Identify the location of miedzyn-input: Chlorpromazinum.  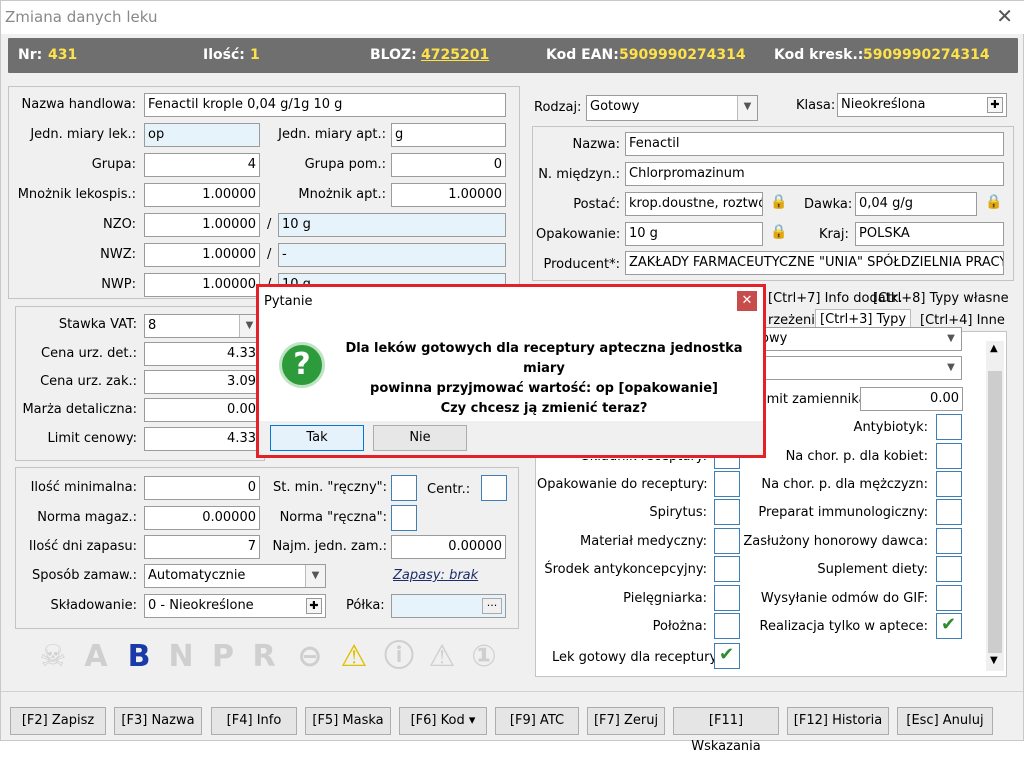
(814, 174).